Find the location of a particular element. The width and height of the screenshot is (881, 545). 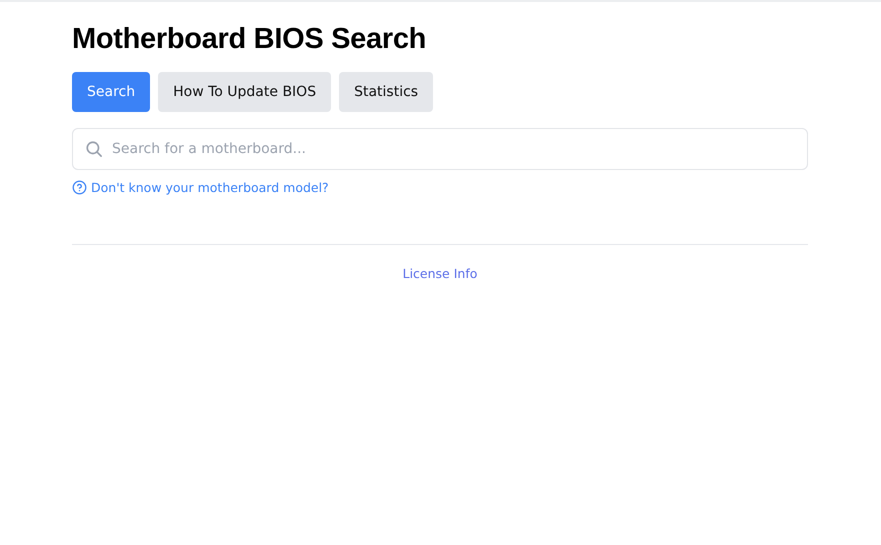

page-title: Motherboard BIOS Search is located at coordinates (250, 39).